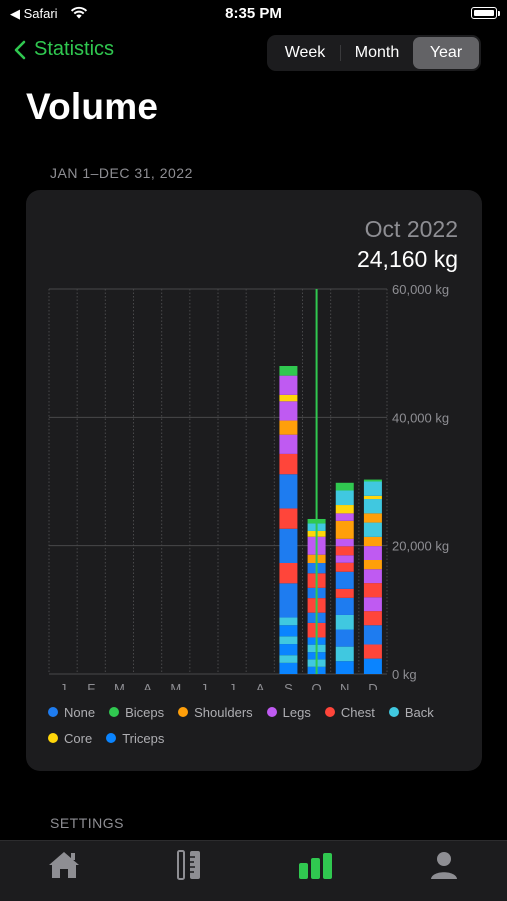  What do you see at coordinates (446, 53) in the screenshot?
I see `segment-year: Year` at bounding box center [446, 53].